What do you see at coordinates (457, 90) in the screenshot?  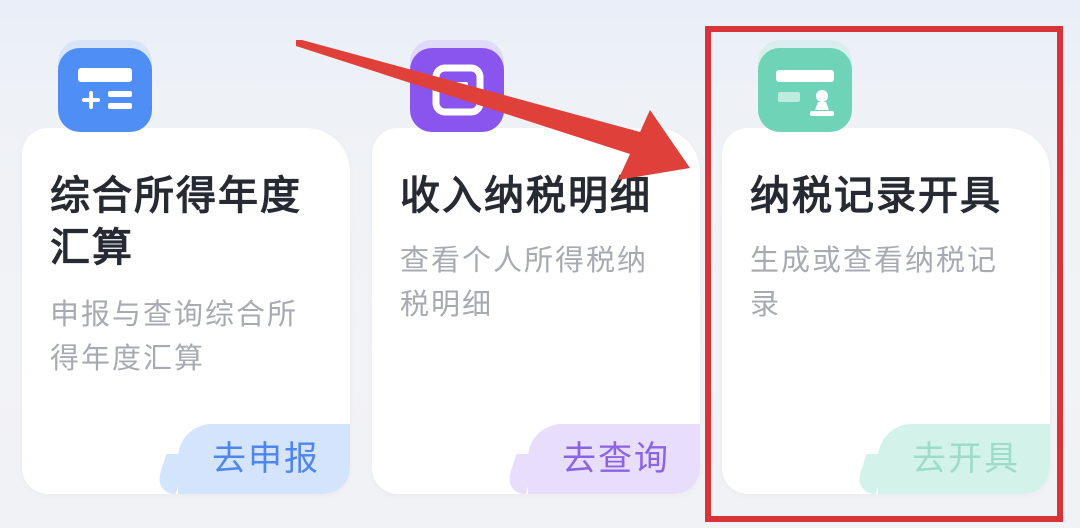 I see `document-detail-icon` at bounding box center [457, 90].